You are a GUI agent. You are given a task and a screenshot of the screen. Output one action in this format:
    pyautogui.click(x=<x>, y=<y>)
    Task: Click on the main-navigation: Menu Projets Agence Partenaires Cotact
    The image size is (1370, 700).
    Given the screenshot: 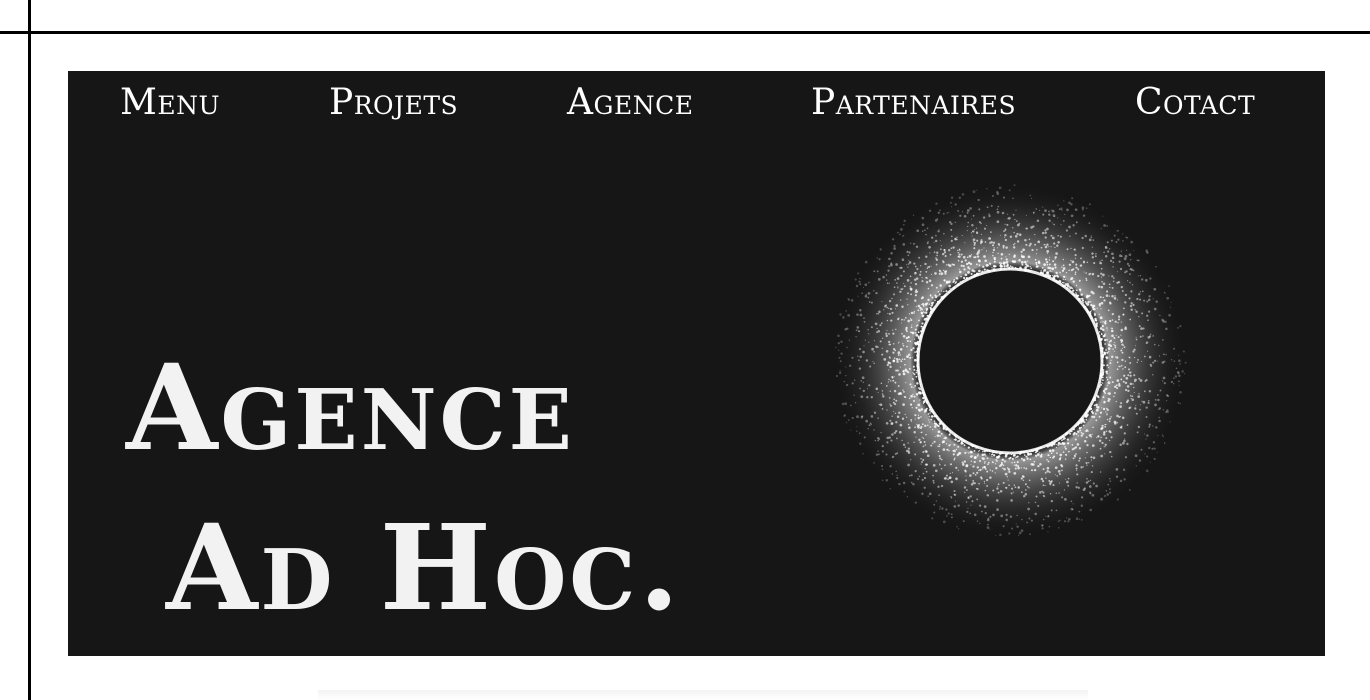 What is the action you would take?
    pyautogui.click(x=696, y=104)
    